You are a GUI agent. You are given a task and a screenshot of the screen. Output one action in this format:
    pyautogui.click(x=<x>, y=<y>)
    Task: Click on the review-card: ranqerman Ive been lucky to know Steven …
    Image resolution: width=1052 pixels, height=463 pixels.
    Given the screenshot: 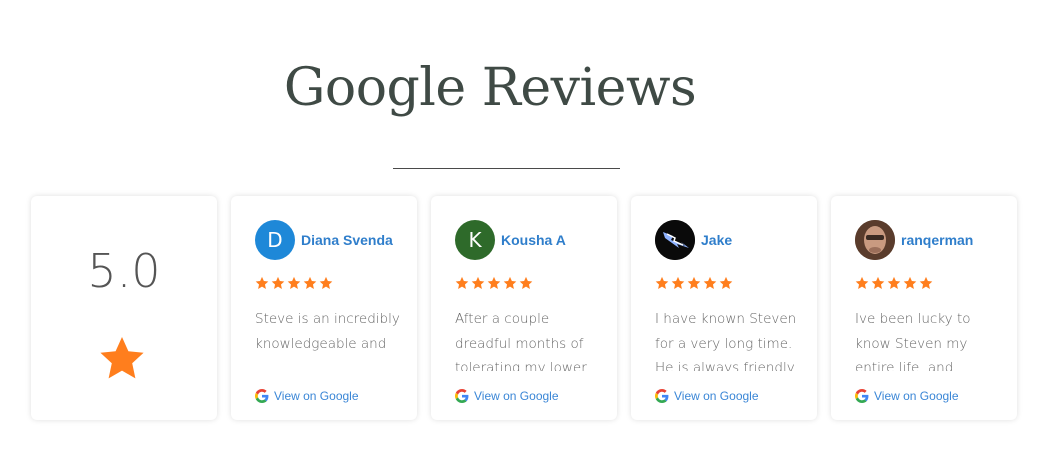 What is the action you would take?
    pyautogui.click(x=924, y=308)
    